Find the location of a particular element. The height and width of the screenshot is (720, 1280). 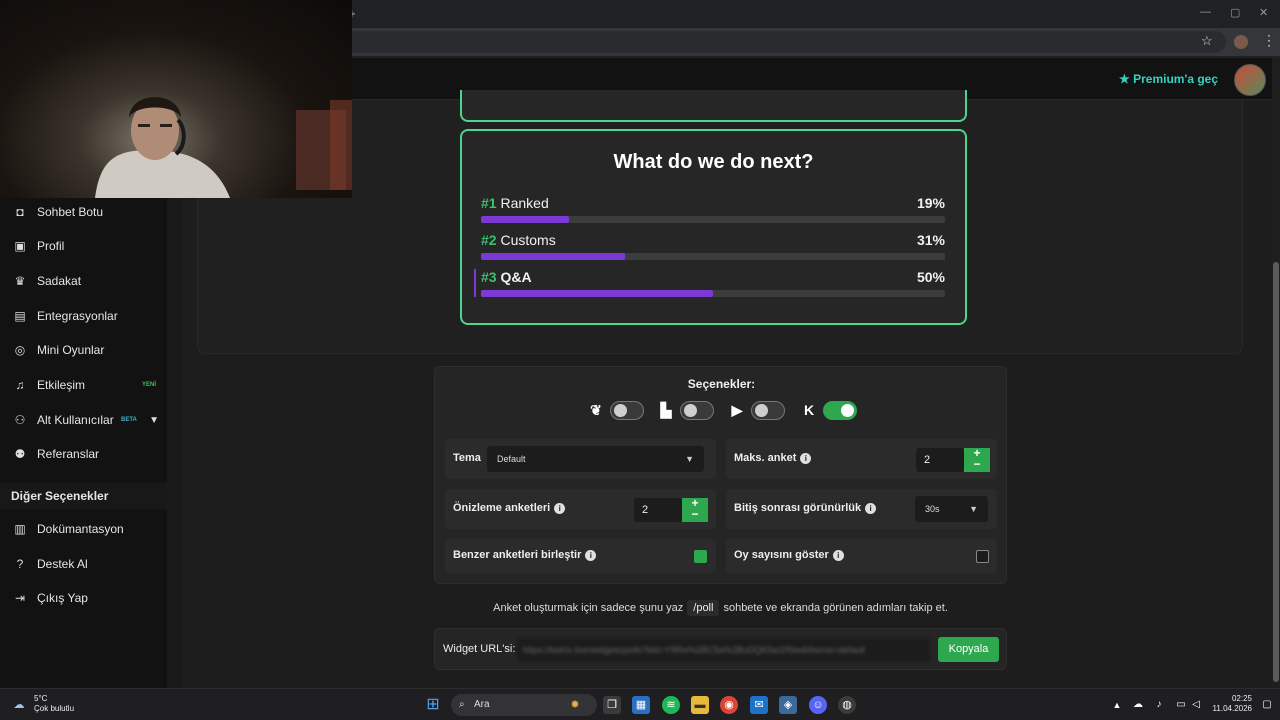

date: 11.04.2026 is located at coordinates (1232, 708).